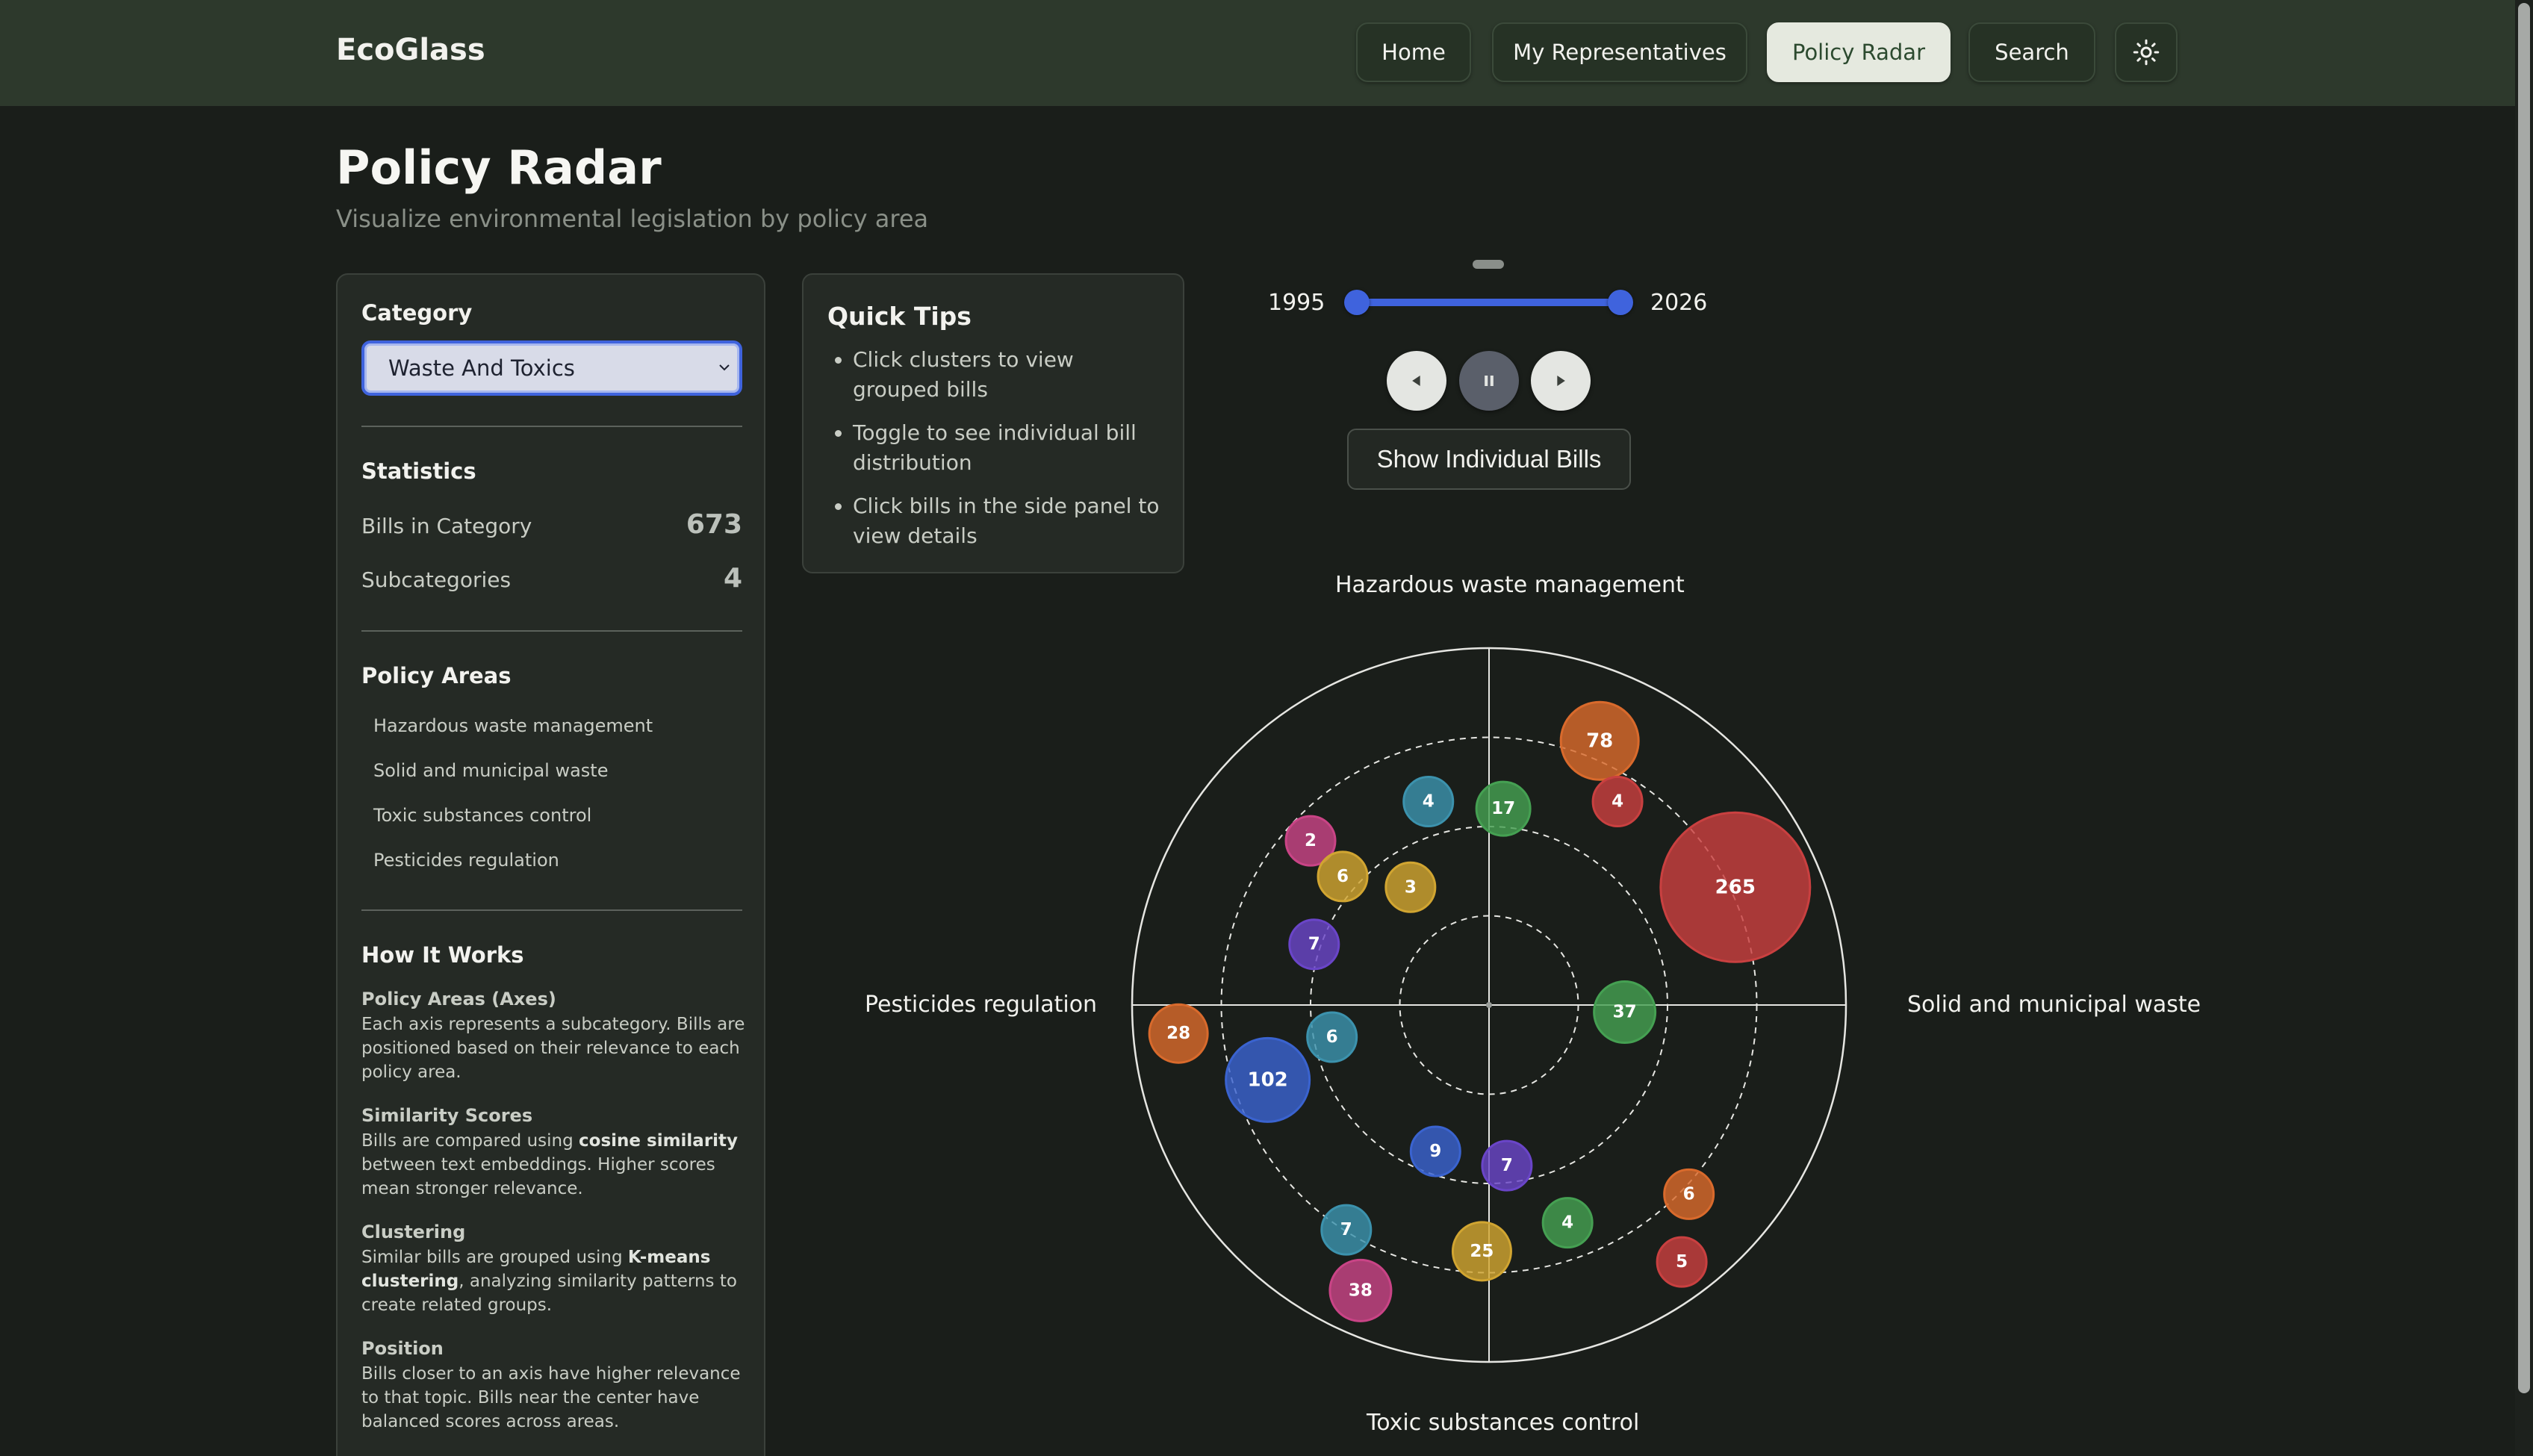  I want to click on axis-label-right: Solid and municipal waste, so click(2054, 1005).